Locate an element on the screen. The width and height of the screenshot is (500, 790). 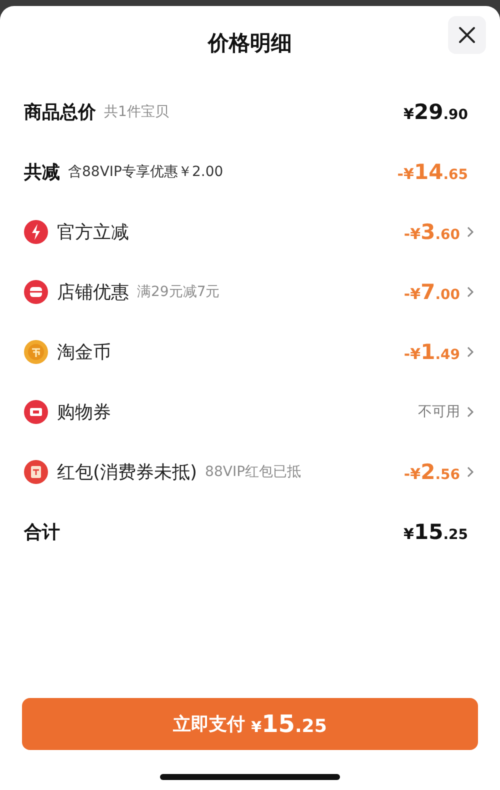
row-label: 商品总价 is located at coordinates (60, 112).